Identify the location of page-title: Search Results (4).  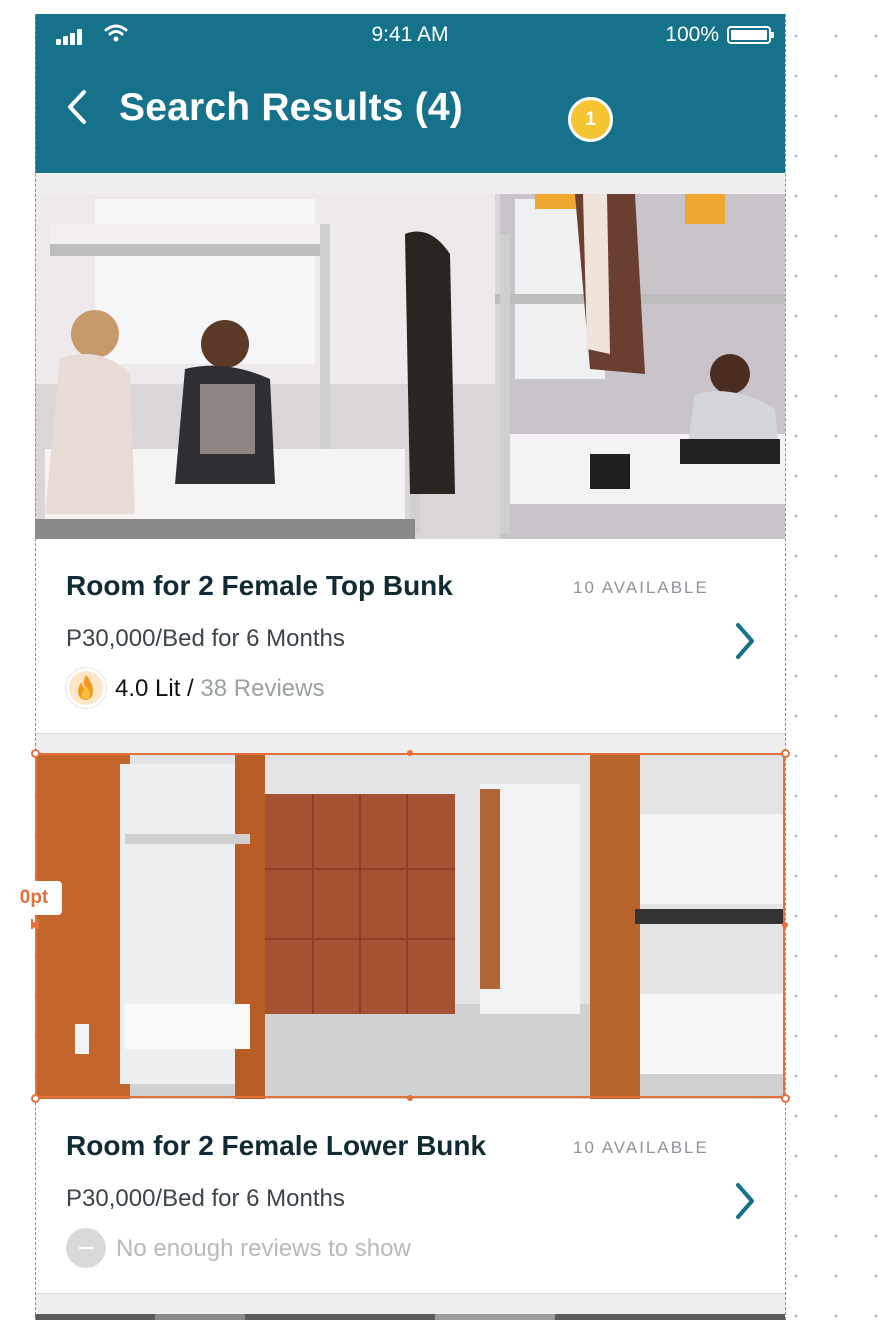
(291, 107).